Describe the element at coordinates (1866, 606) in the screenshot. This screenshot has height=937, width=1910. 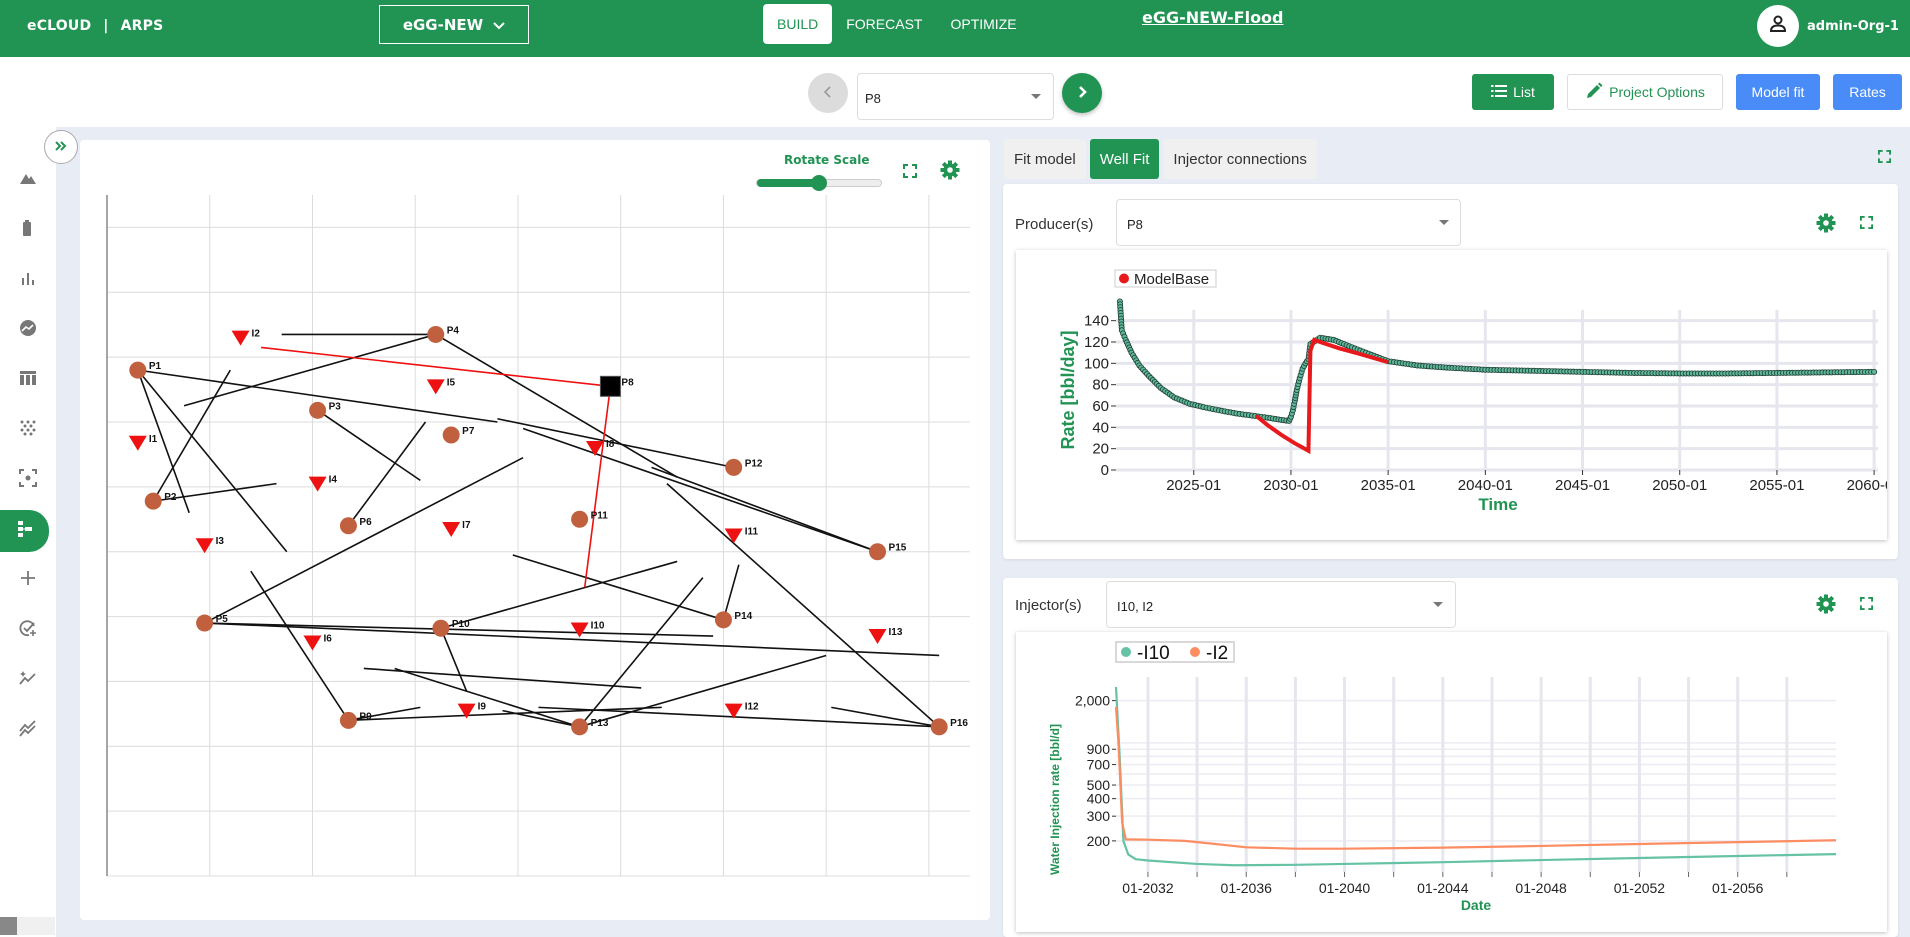
I see `injector-chart-fullscreen-button` at that location.